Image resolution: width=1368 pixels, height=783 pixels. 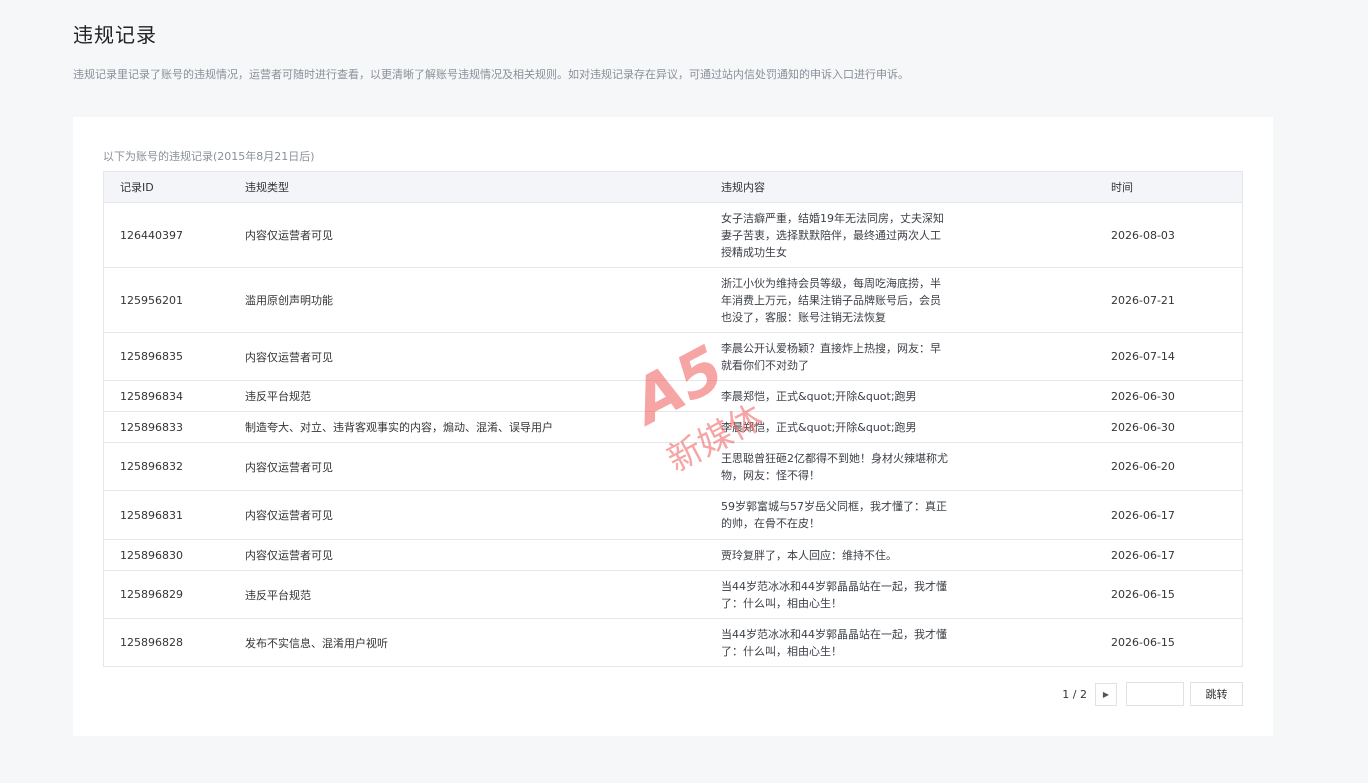 I want to click on pagination: 1 / 2 ▶ 跳转, so click(x=1152, y=694).